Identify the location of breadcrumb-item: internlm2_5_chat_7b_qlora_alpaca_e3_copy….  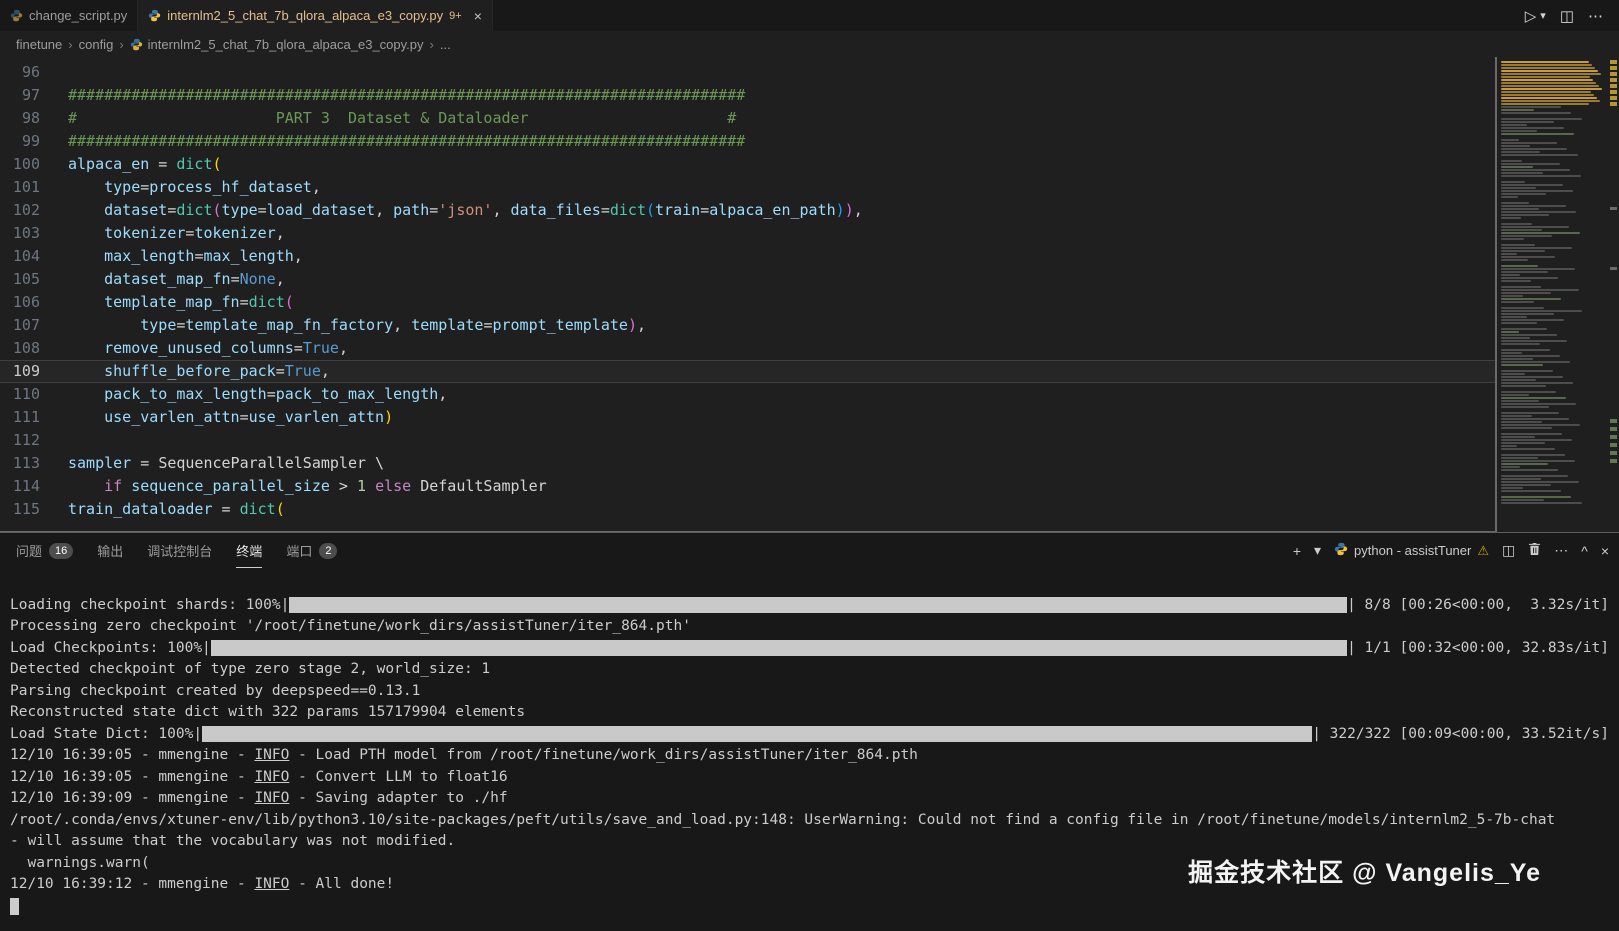
(277, 44).